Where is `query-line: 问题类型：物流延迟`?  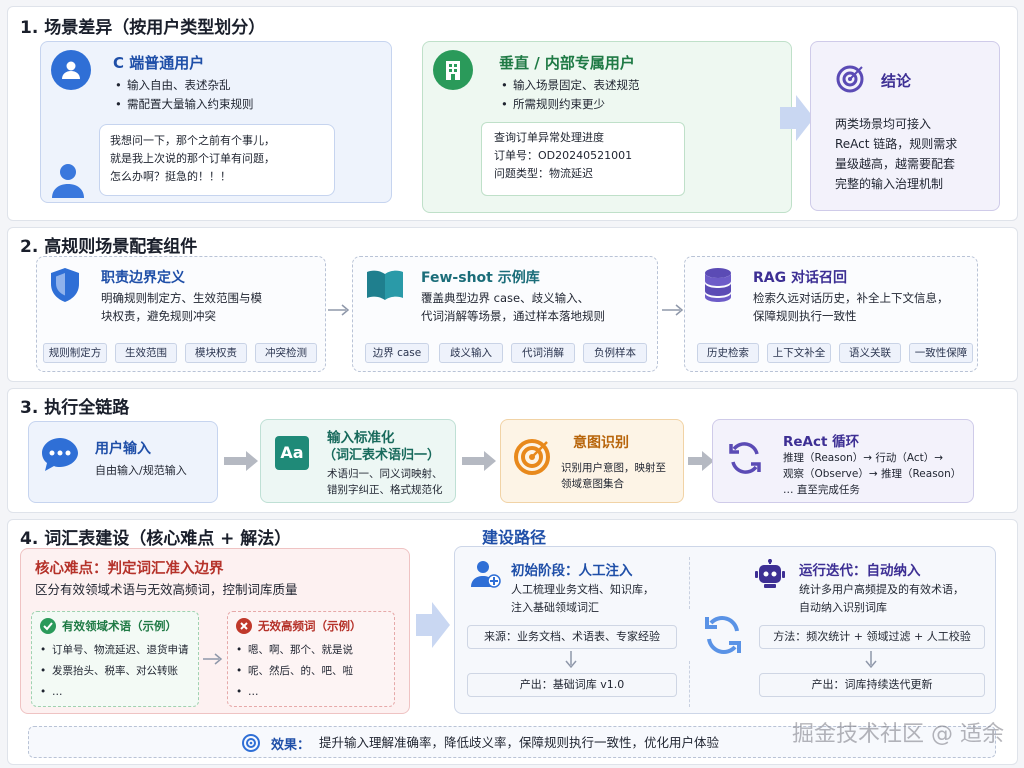 query-line: 问题类型：物流延迟 is located at coordinates (543, 173).